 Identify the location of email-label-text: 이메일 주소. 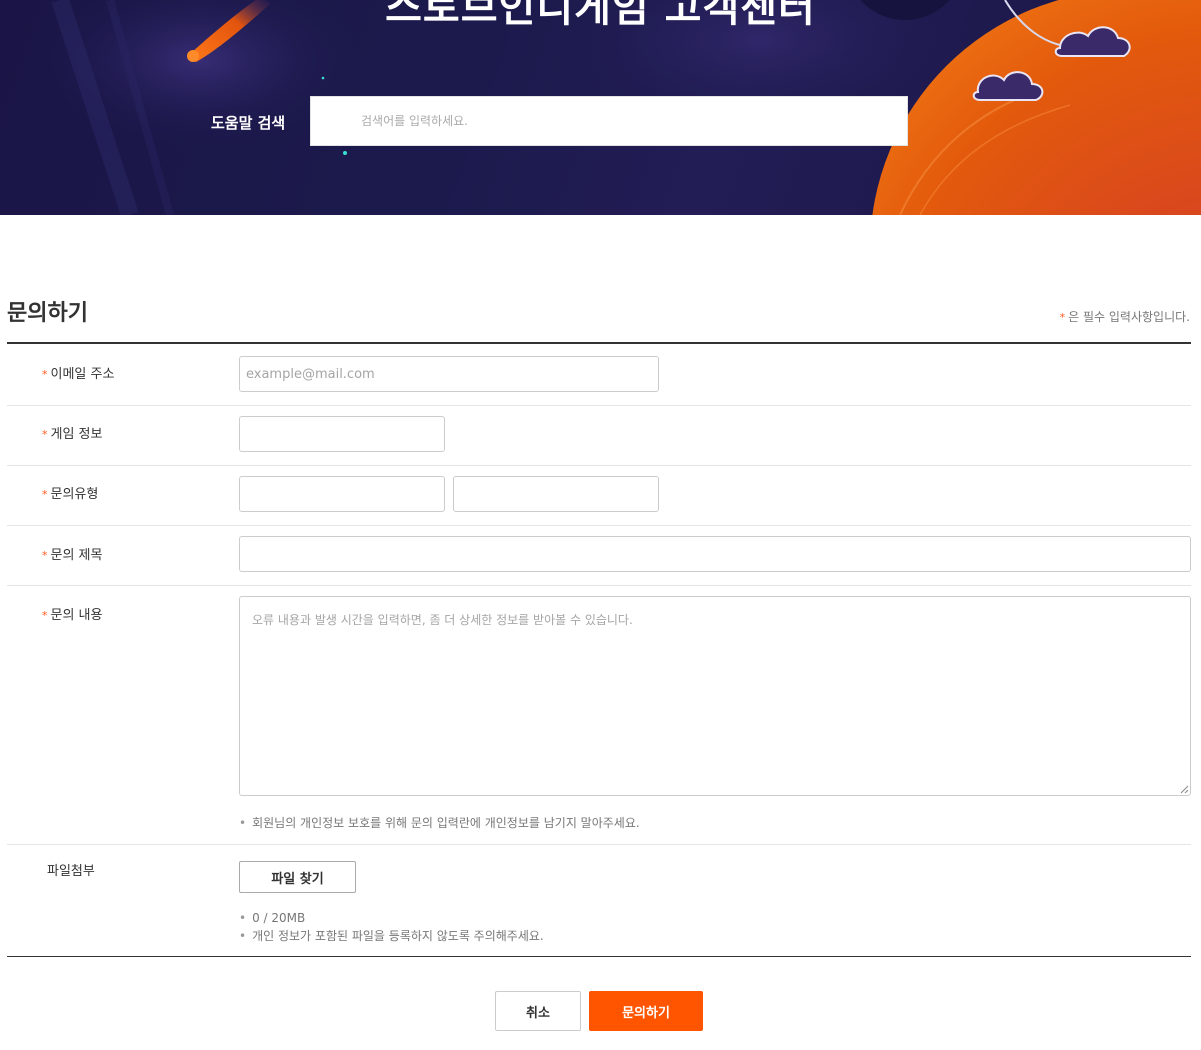
(82, 374).